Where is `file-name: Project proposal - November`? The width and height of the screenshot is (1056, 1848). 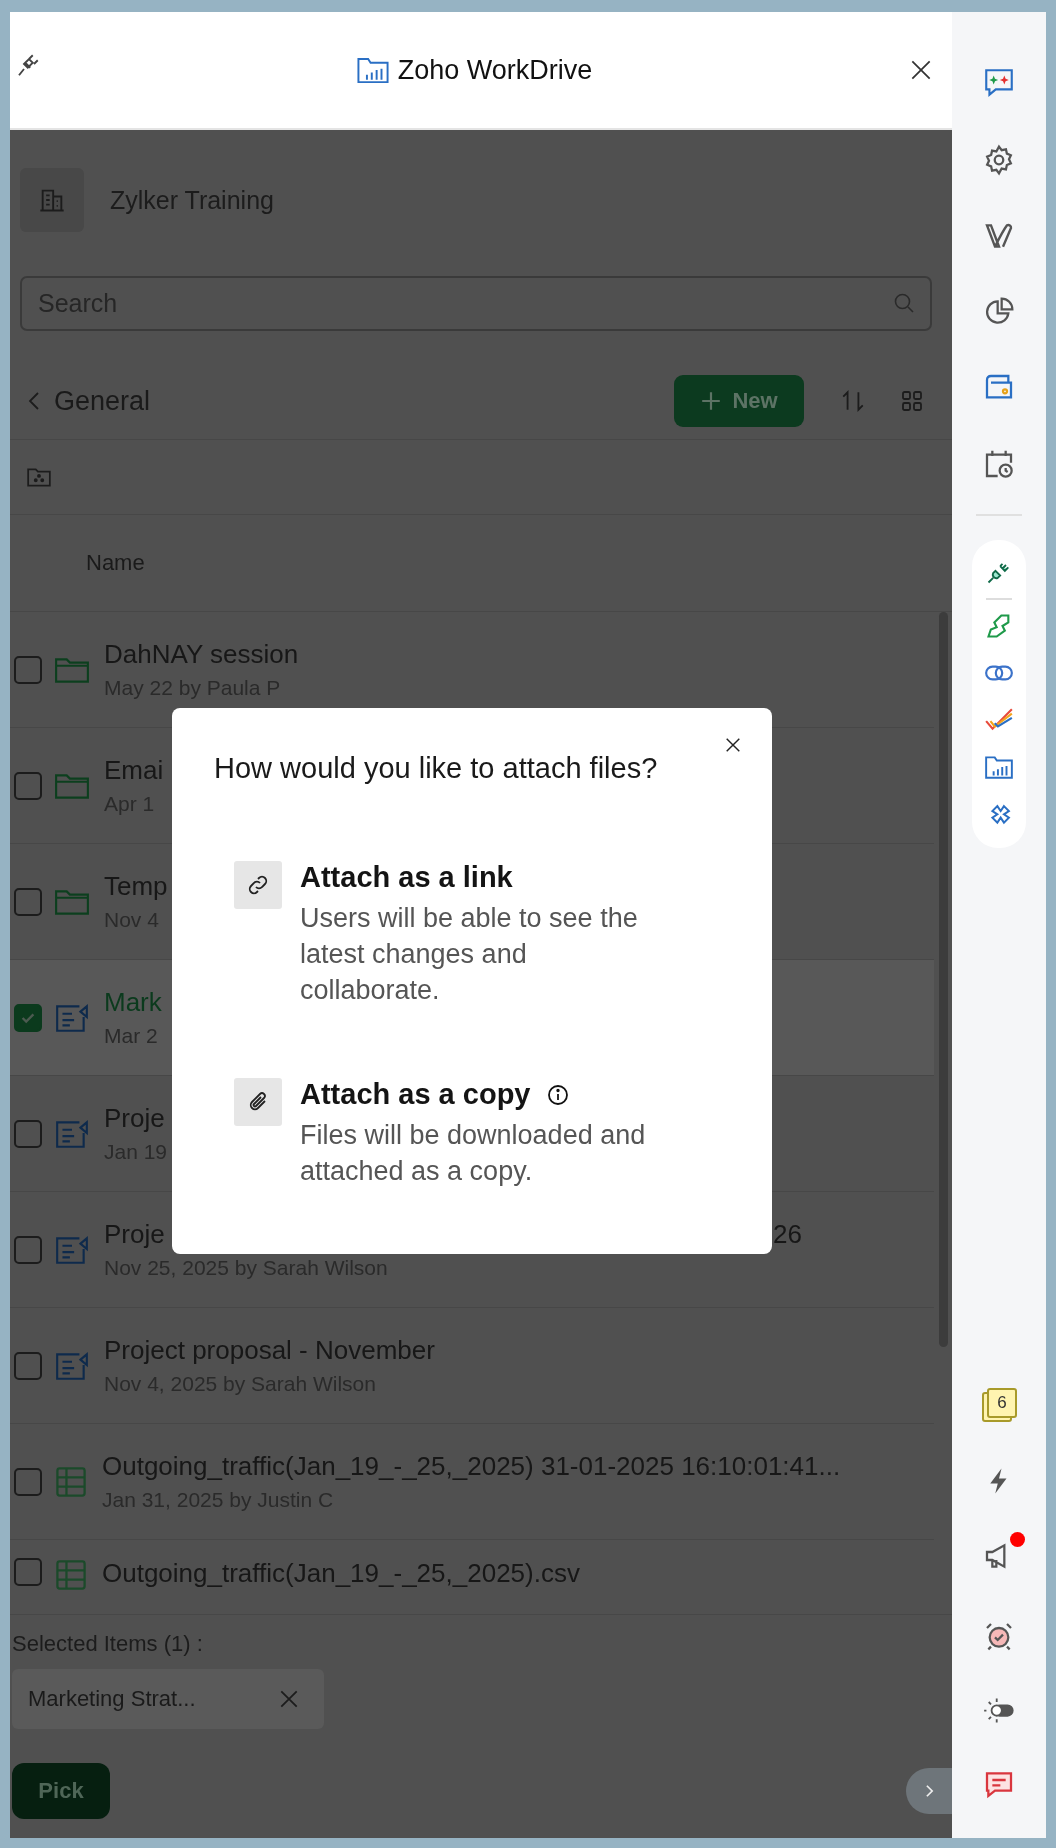
file-name: Project proposal - November is located at coordinates (269, 1350).